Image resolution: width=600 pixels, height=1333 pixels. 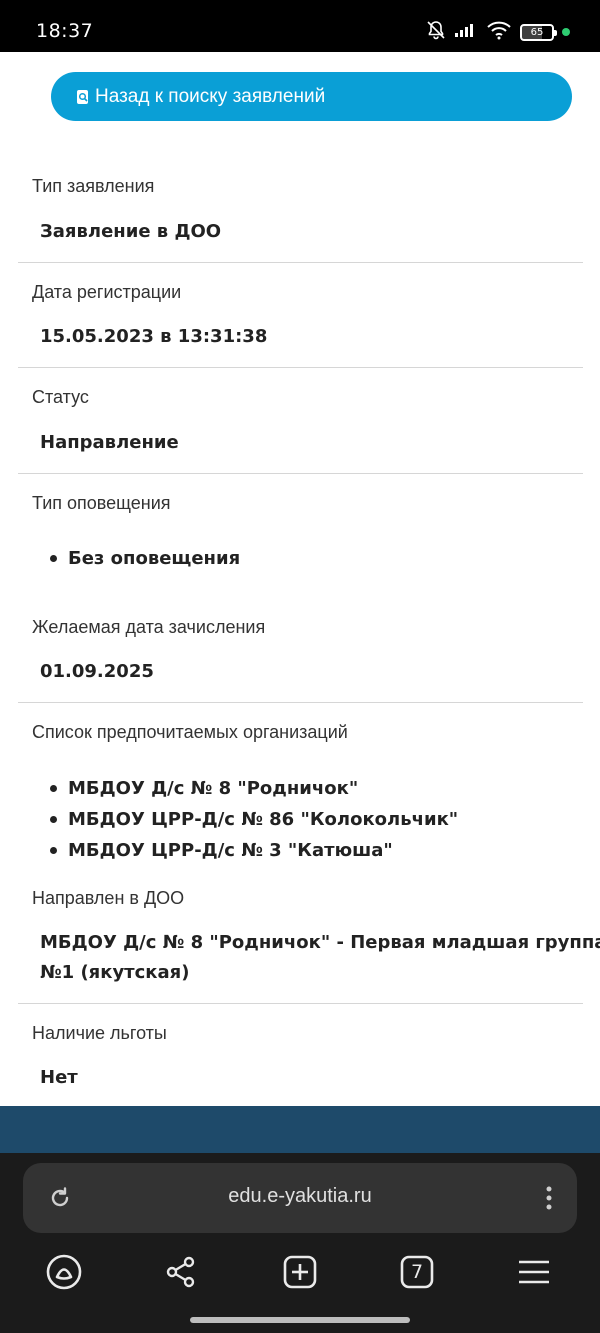 I want to click on list-item: МБДОУ ЦРР-Д/с № 86 "Колокольчик", so click(x=254, y=819).